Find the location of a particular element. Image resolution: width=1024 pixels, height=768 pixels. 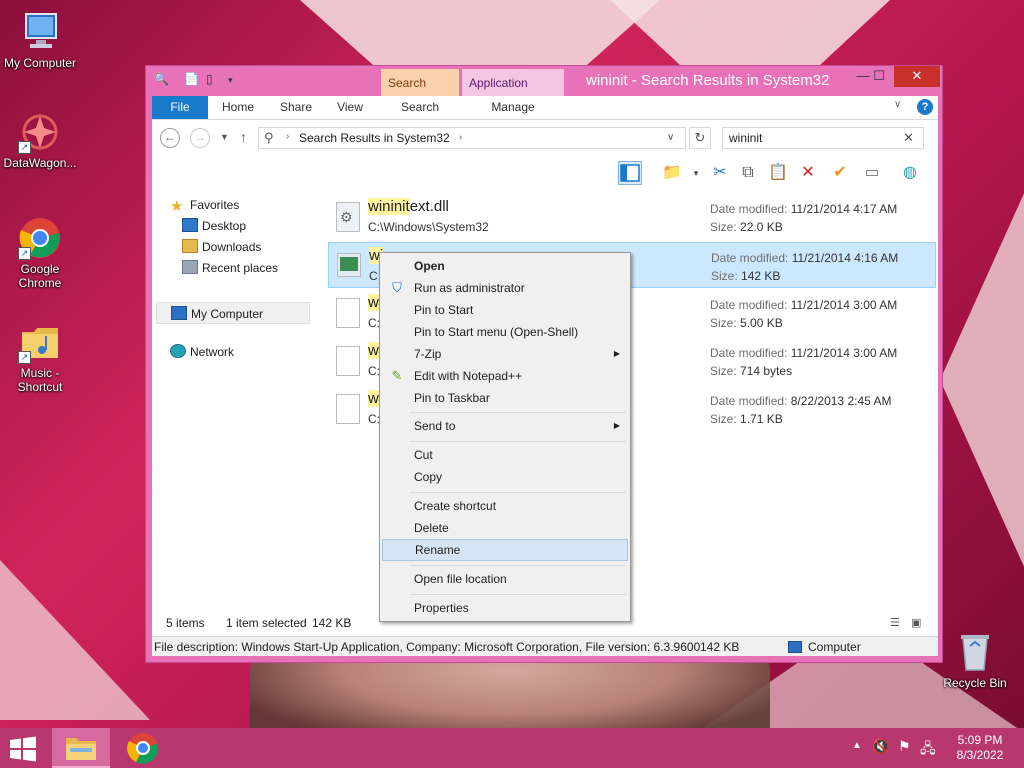

copy-icon: ⧉ is located at coordinates (748, 173).